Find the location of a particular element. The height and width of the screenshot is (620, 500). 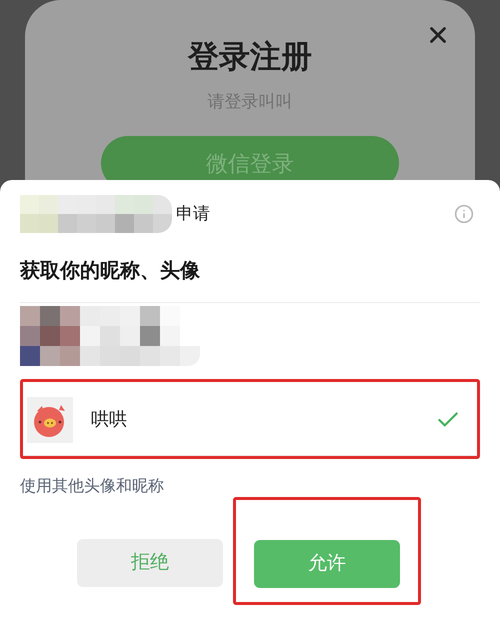

reject-button: 拒绝 is located at coordinates (150, 563).